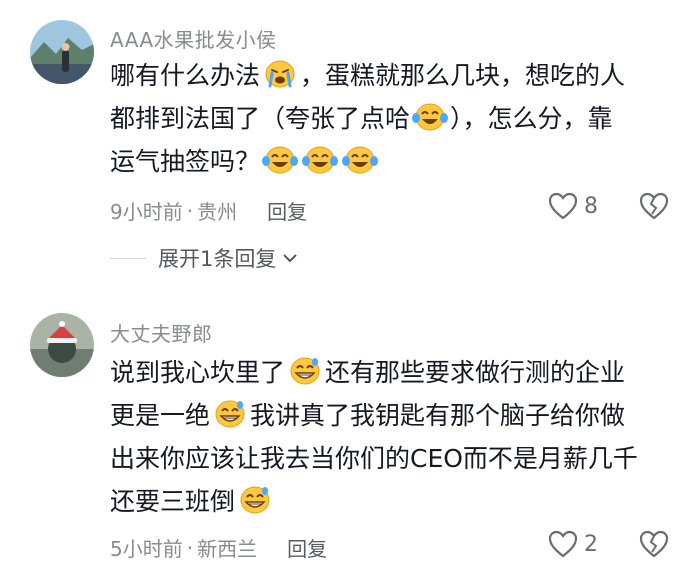 This screenshot has width=690, height=564. Describe the element at coordinates (217, 212) in the screenshot. I see `comment-location: 贵州` at that location.